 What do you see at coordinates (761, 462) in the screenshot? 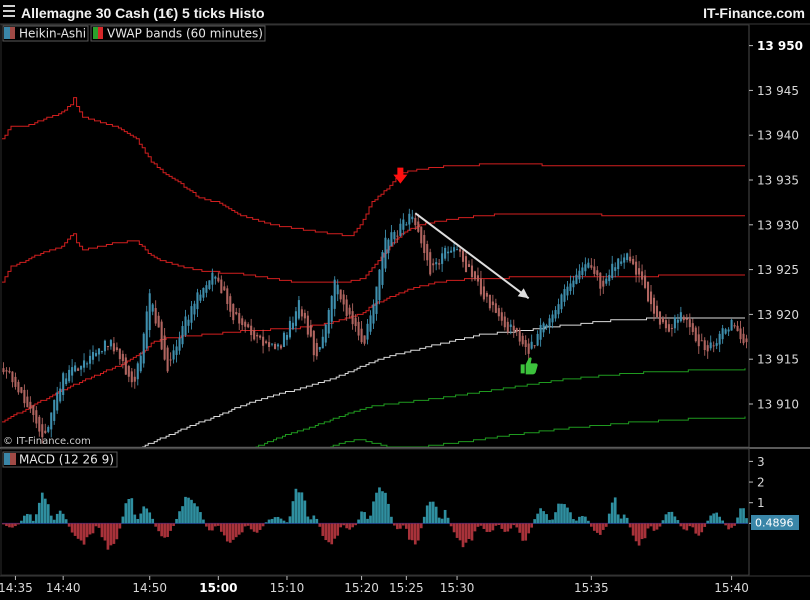
I see `macd-tick-label: 3` at bounding box center [761, 462].